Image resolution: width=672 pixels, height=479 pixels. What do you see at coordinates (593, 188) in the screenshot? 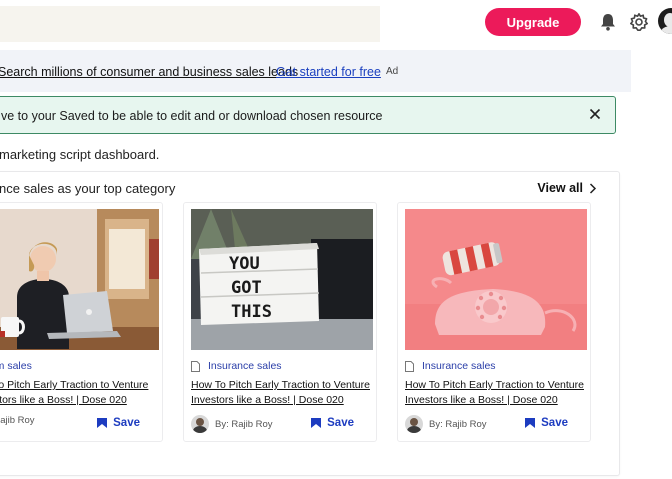
I see `chevron-right-icon` at bounding box center [593, 188].